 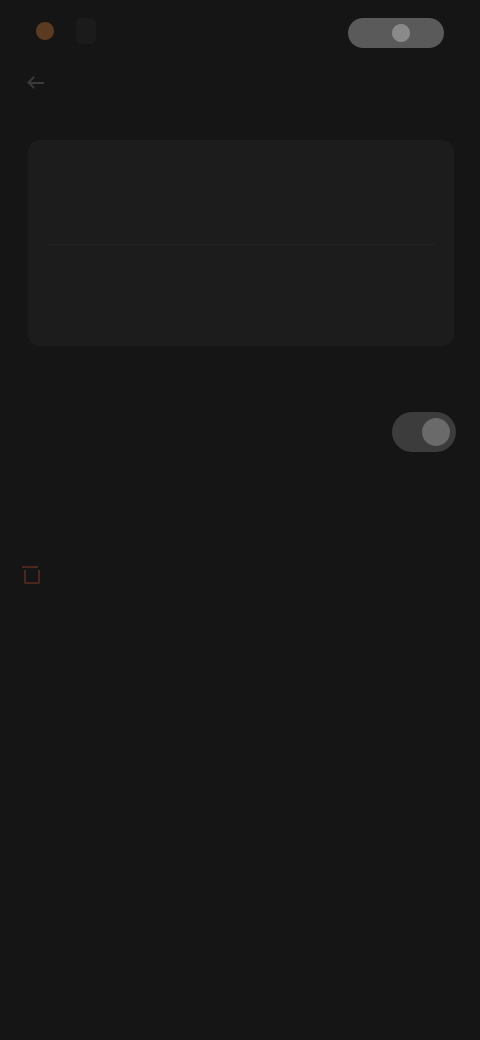 I want to click on preference-section, so click(x=242, y=447).